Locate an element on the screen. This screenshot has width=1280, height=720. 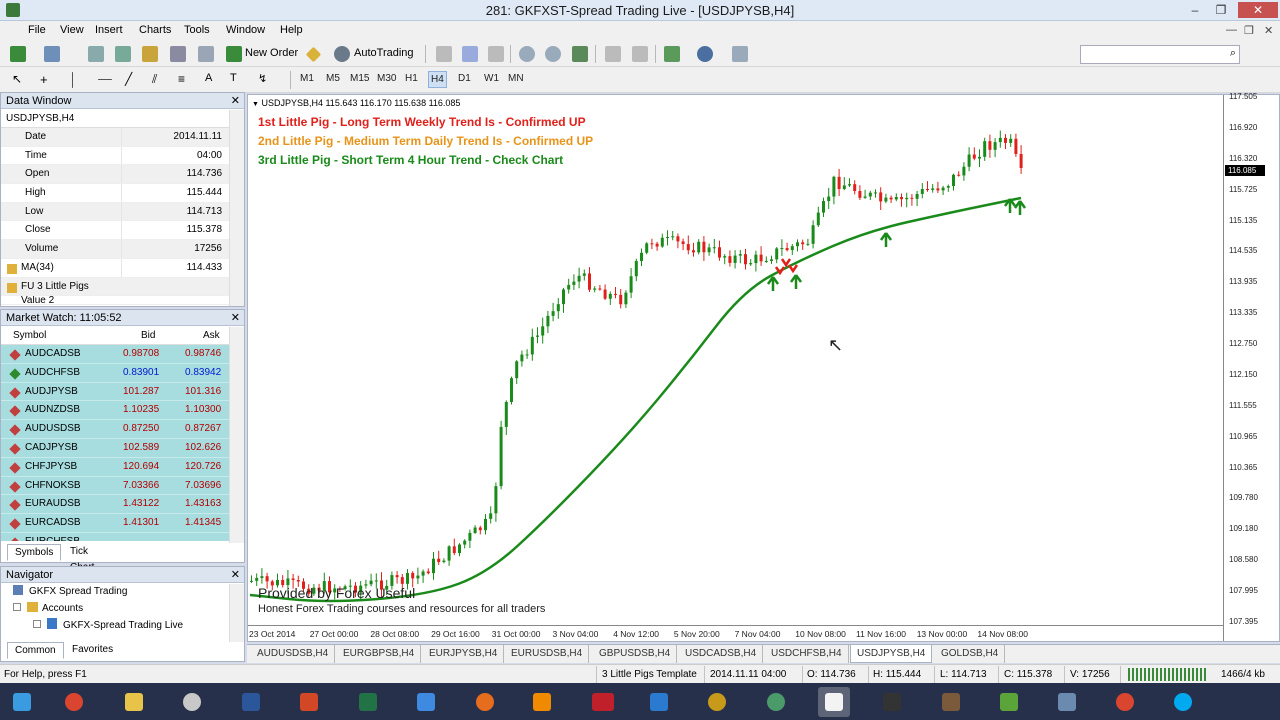
chrome-icon is located at coordinates (74, 702).